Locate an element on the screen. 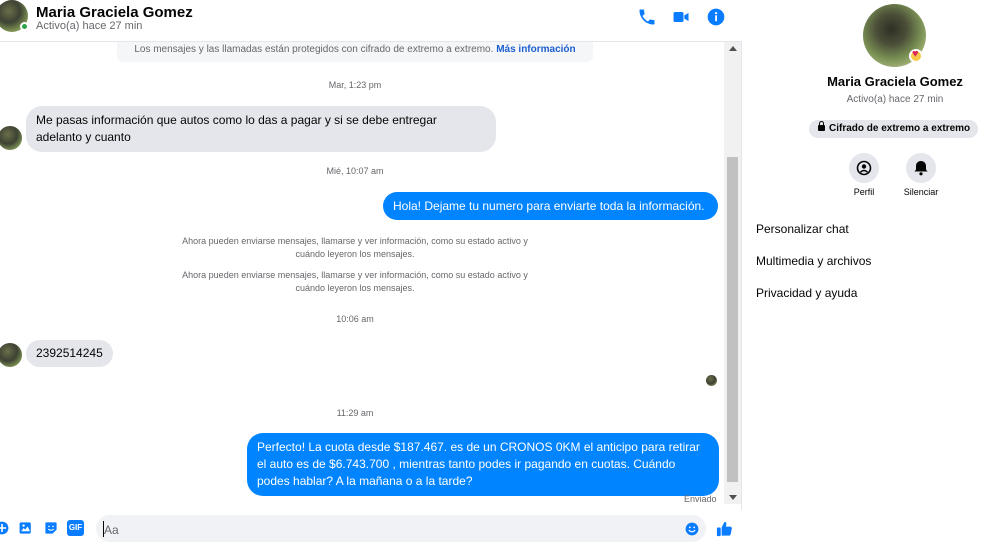  profile-name: Maria Graciela Gomez is located at coordinates (895, 81).